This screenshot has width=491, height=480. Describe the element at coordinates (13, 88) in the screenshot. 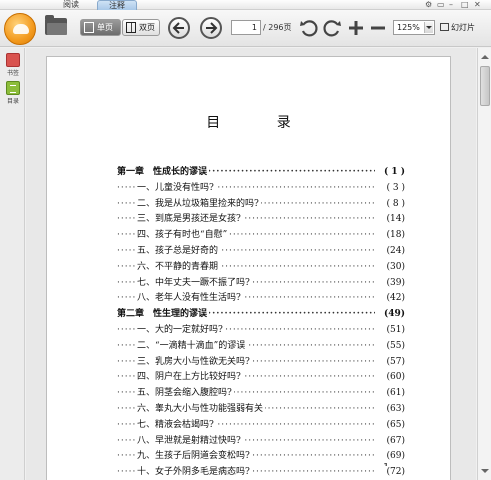

I see `toc-icon` at that location.